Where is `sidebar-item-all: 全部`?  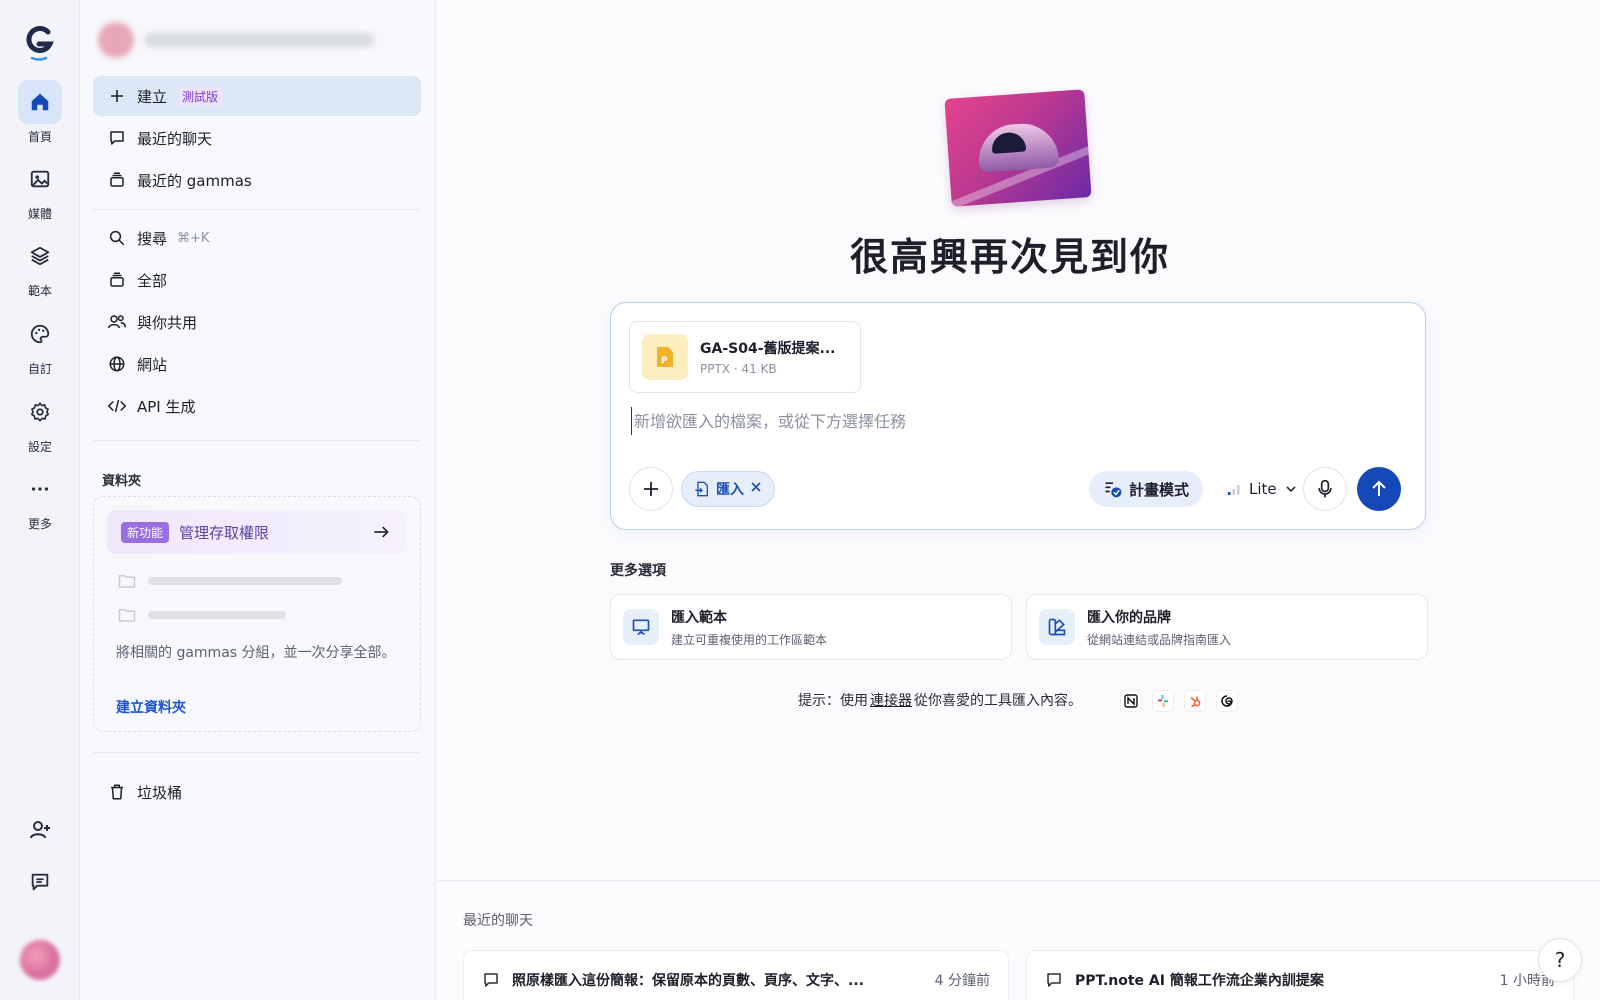
sidebar-item-all: 全部 is located at coordinates (257, 280).